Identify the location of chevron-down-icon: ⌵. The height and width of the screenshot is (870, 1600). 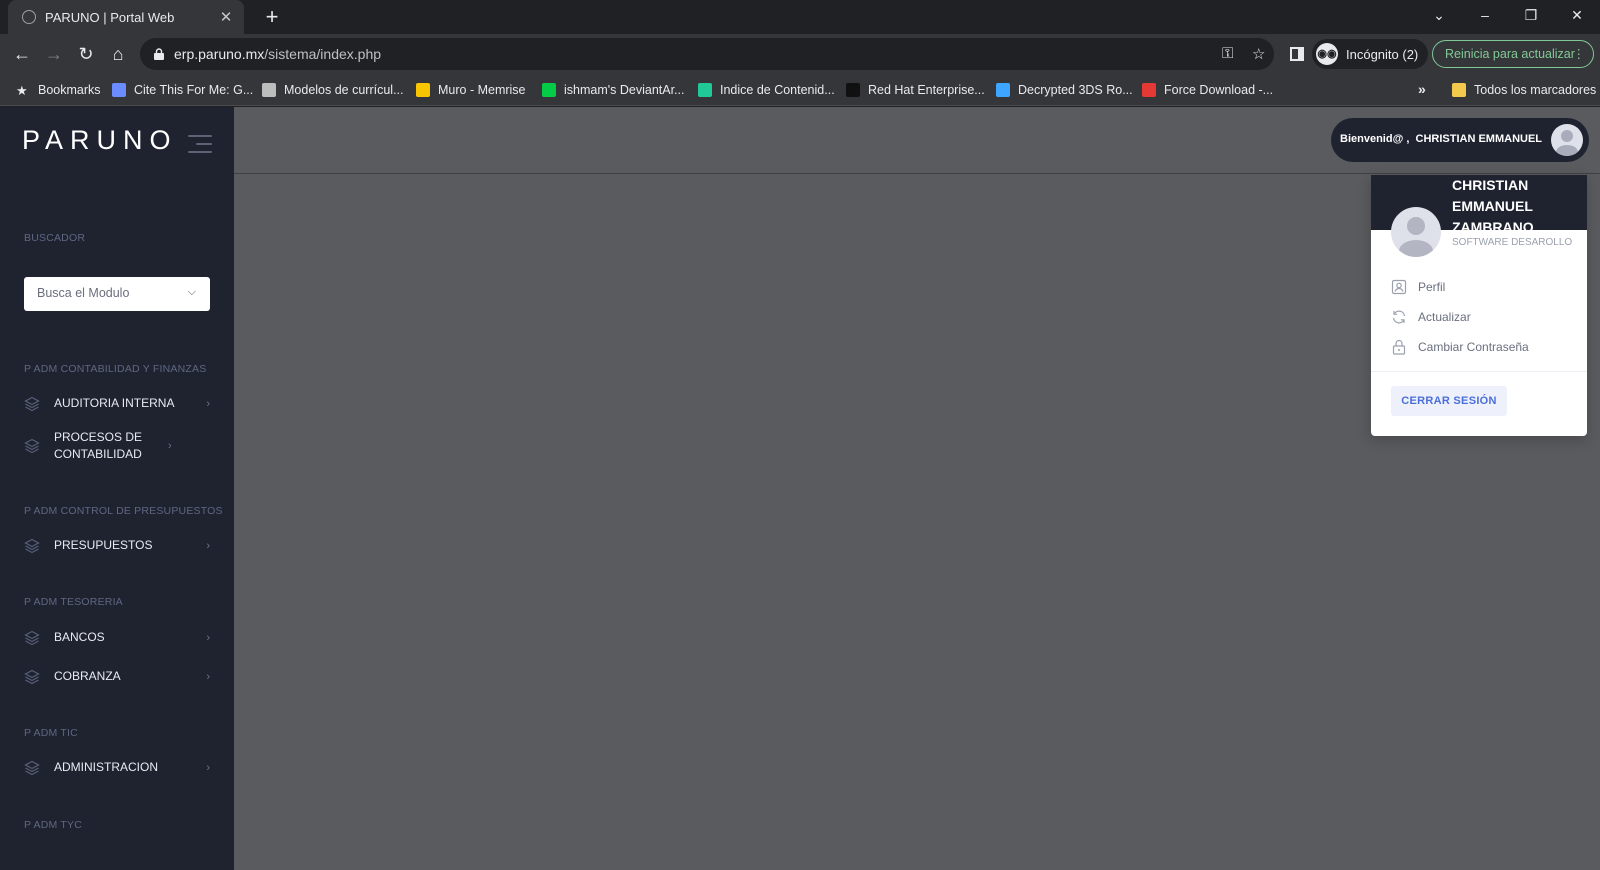
(191, 292).